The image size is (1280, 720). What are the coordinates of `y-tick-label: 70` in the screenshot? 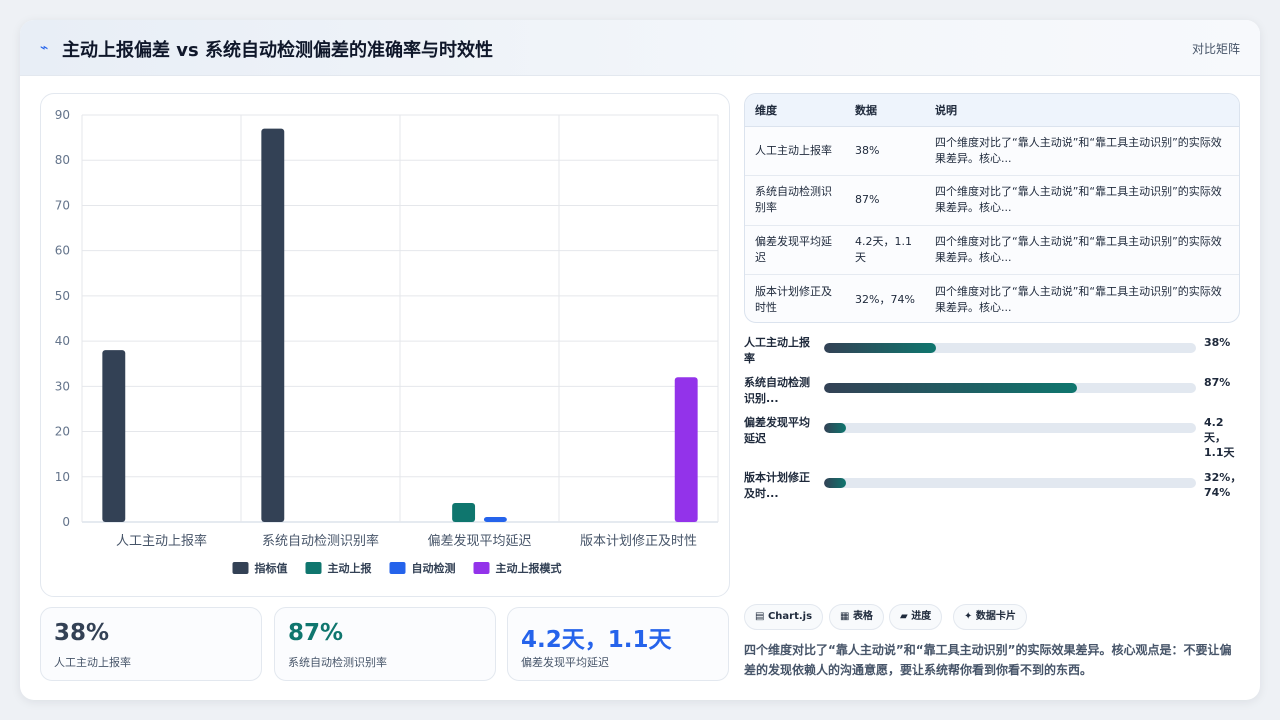 It's located at (62, 205).